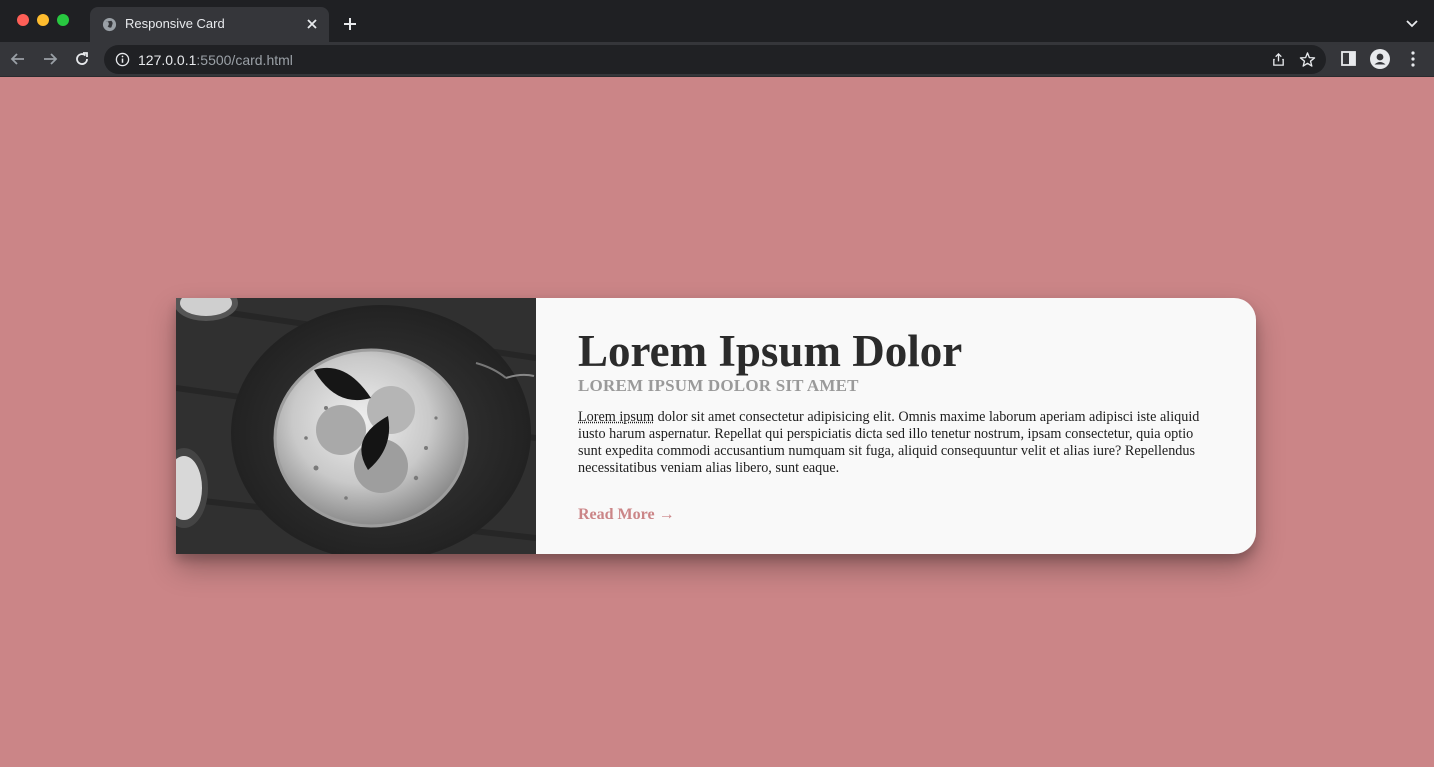  I want to click on browser-toolbar: 127.0.0.1:5500/card.html, so click(717, 59).